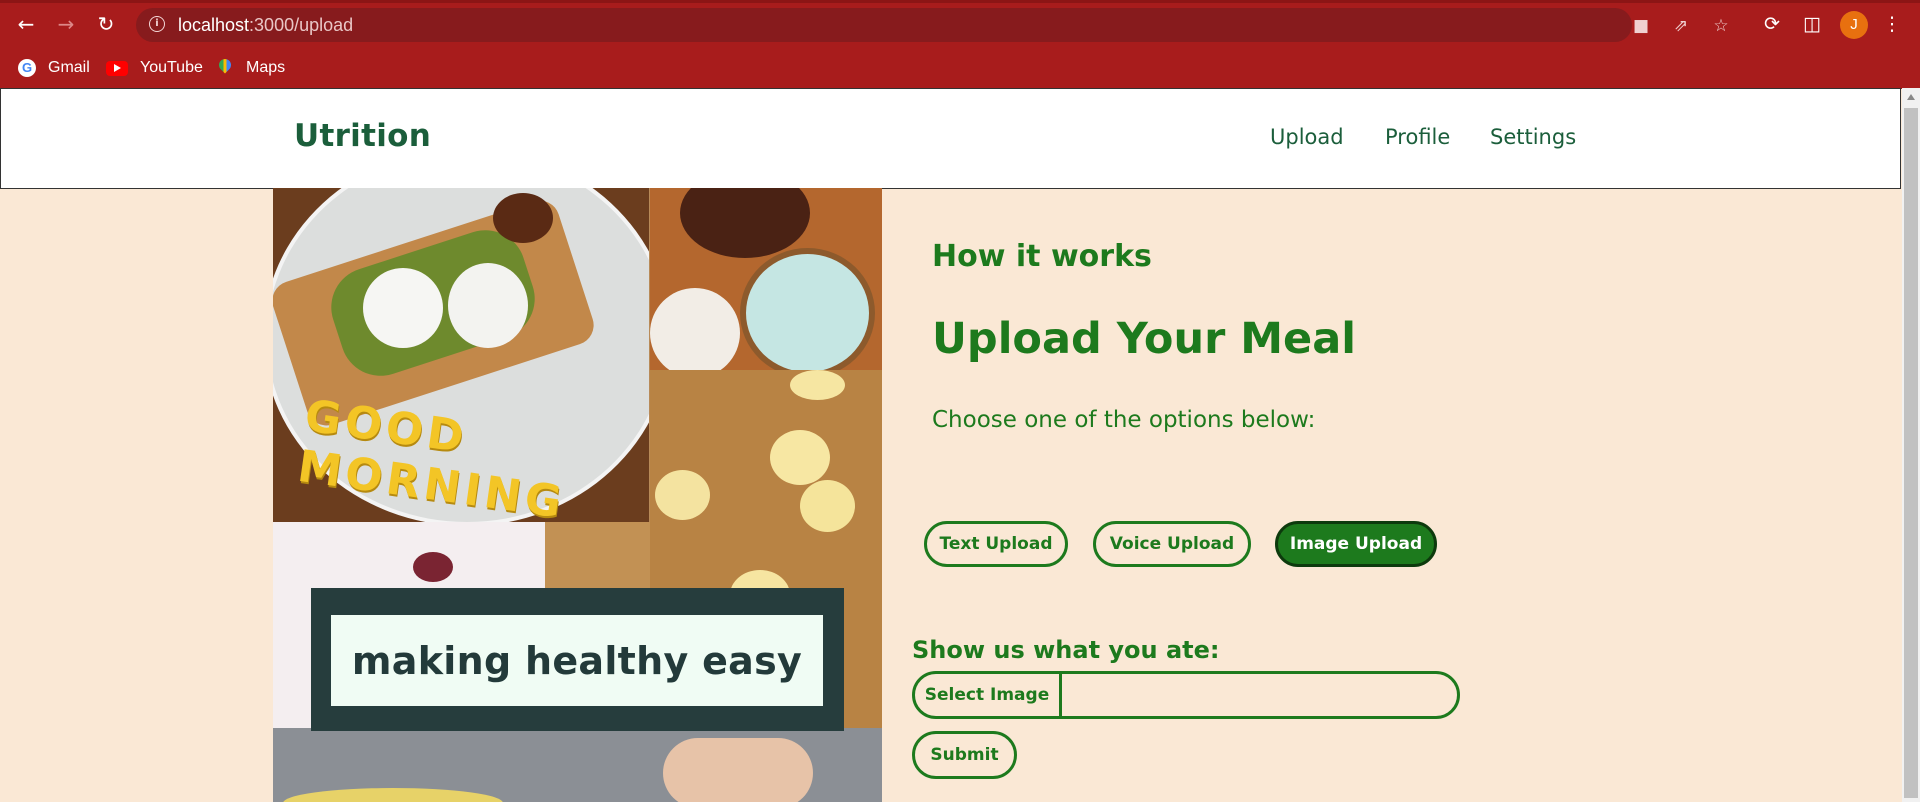 The width and height of the screenshot is (1920, 802). What do you see at coordinates (266, 67) in the screenshot?
I see `bookmark-label: Maps` at bounding box center [266, 67].